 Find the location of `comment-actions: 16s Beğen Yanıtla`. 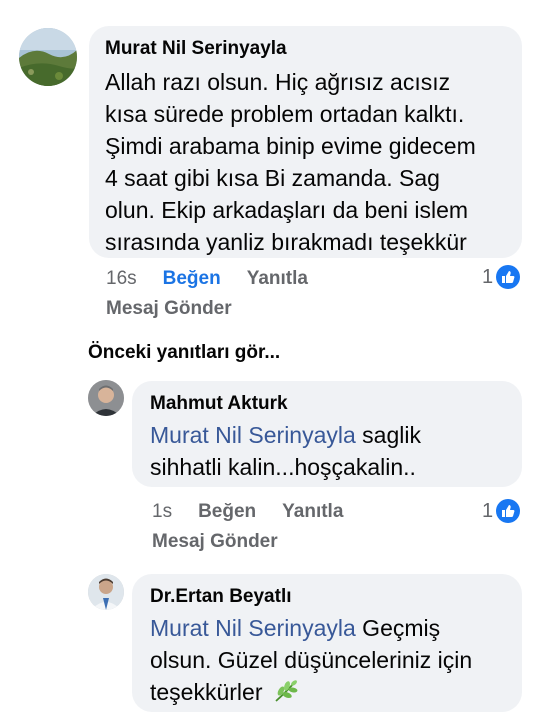

comment-actions: 16s Beğen Yanıtla is located at coordinates (220, 279).